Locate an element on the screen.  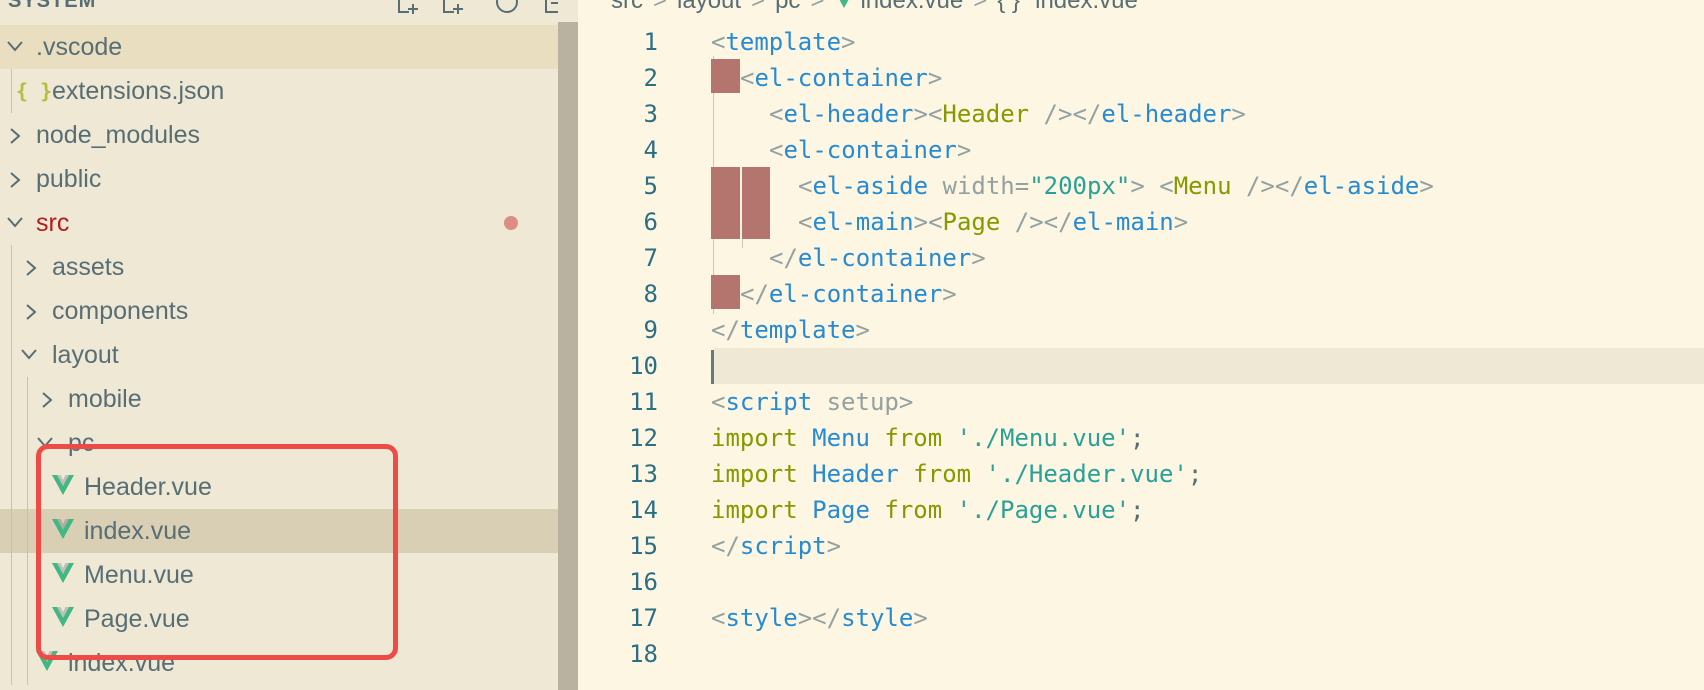
line-number: 5 is located at coordinates (650, 186).